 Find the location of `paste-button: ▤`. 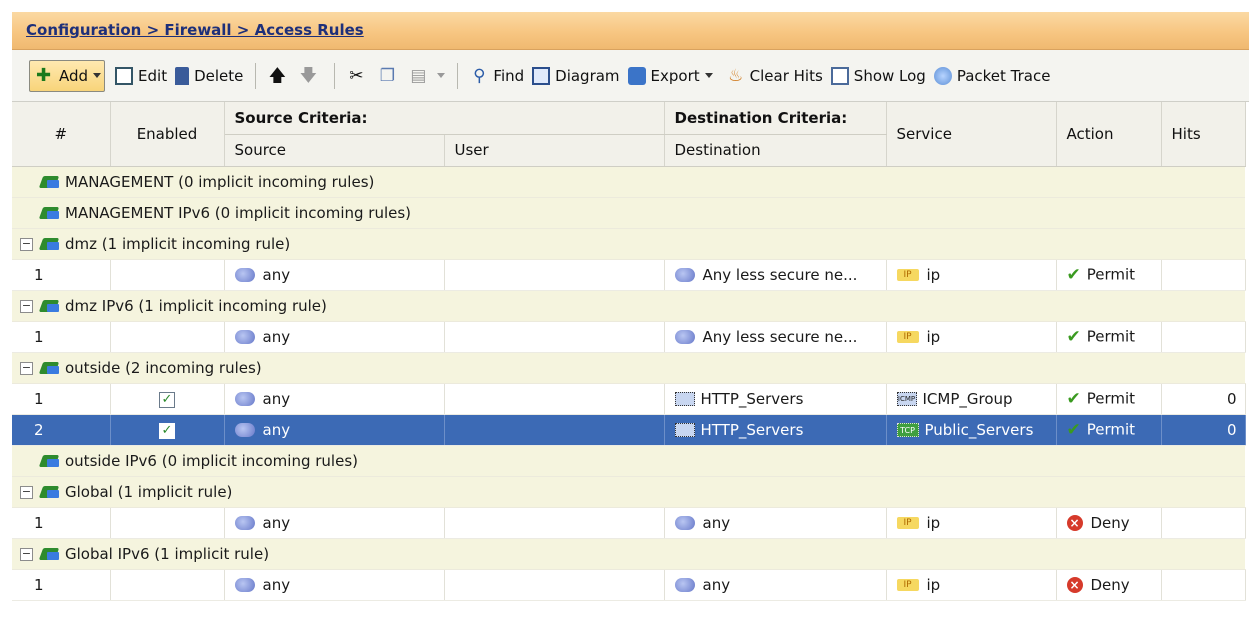

paste-button: ▤ is located at coordinates (427, 76).